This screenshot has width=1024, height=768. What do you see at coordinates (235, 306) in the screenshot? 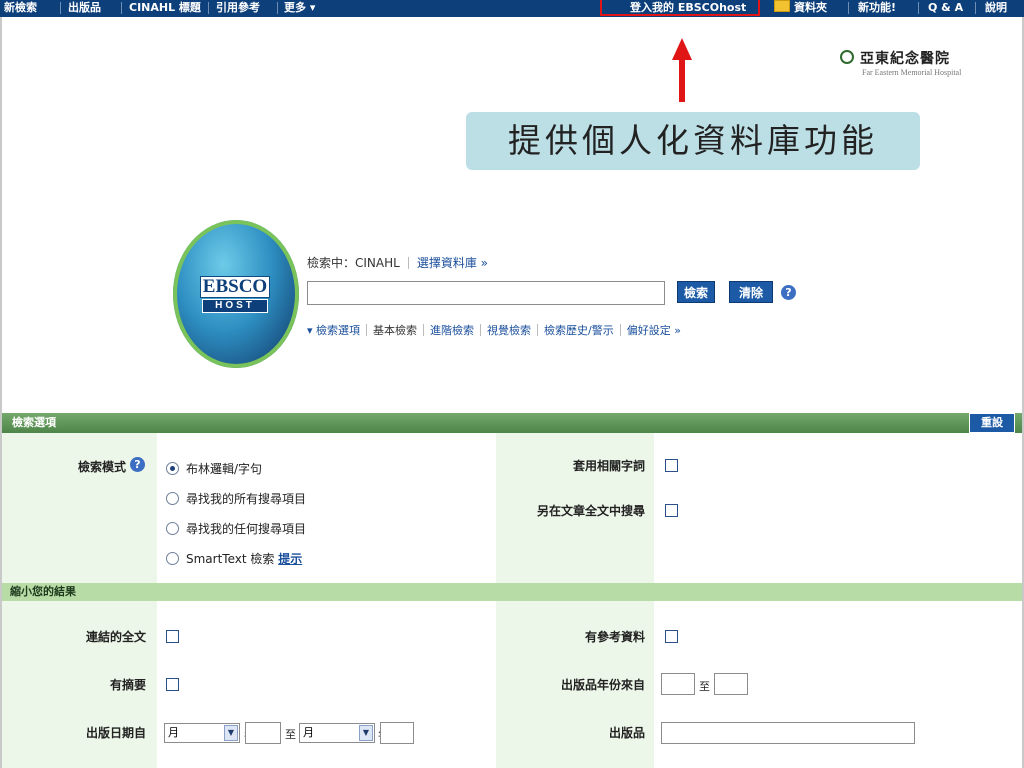
I see `ebsco-logo-host: HOST` at bounding box center [235, 306].